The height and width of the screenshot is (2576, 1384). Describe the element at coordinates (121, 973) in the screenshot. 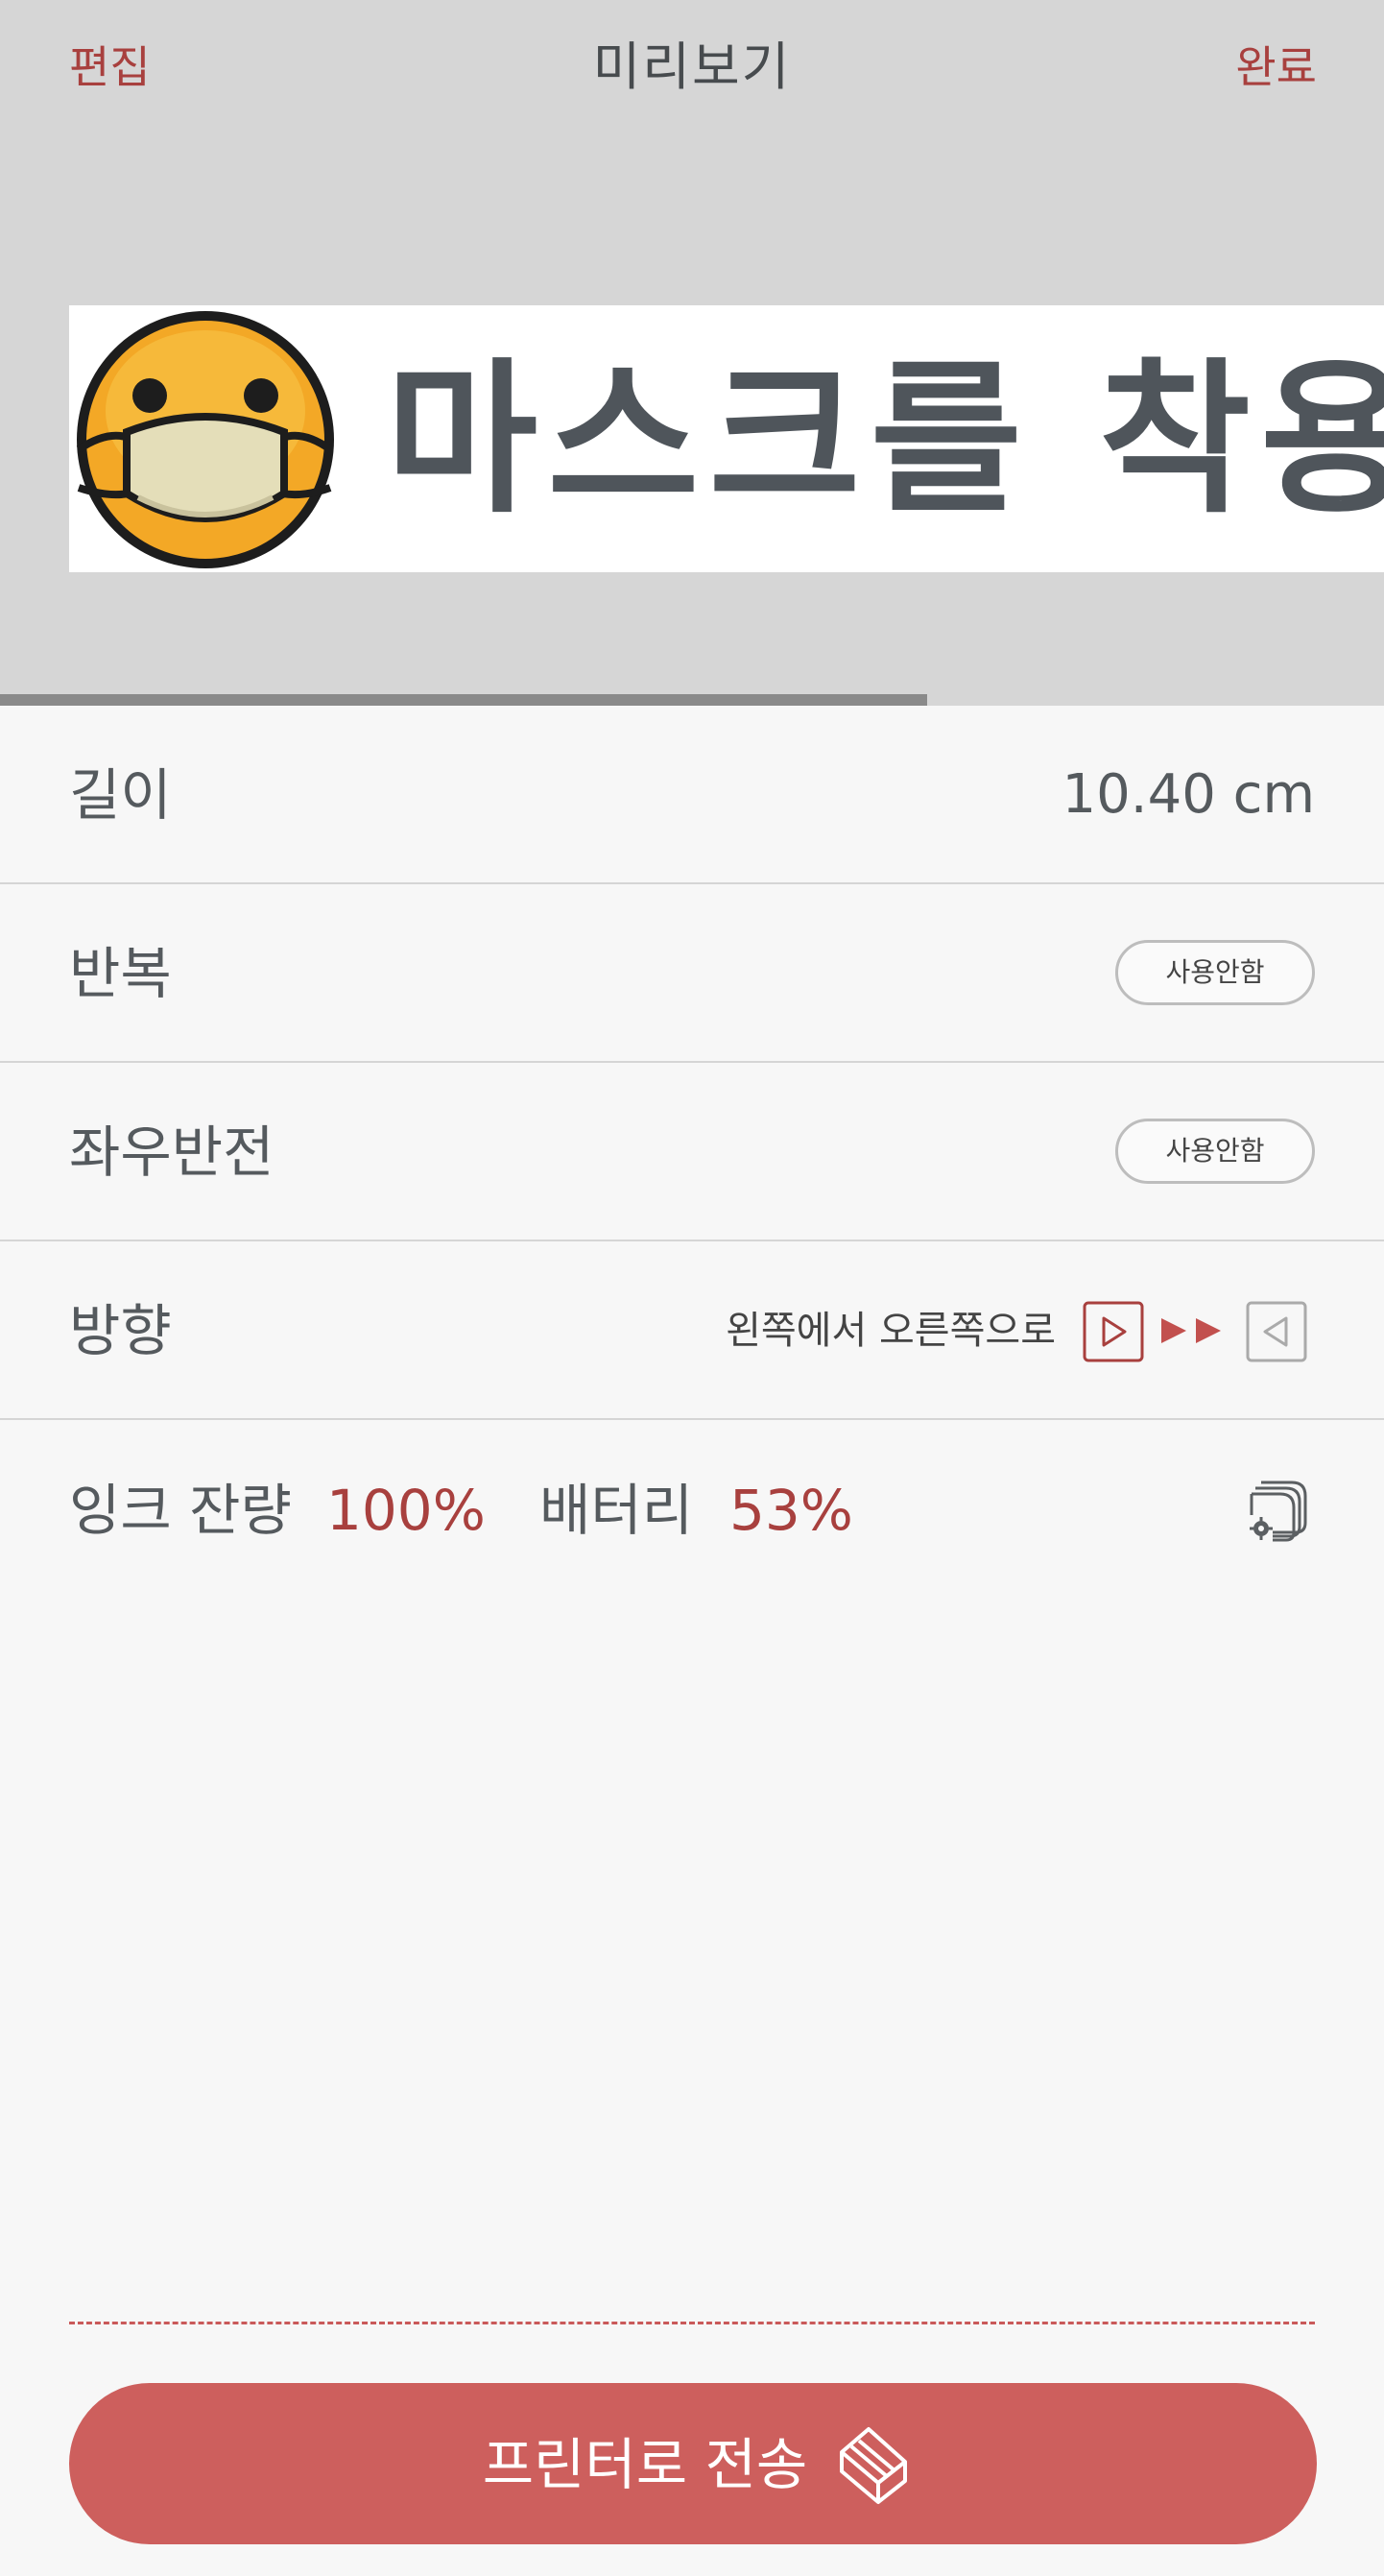

I see `repeat-label: 반복` at that location.